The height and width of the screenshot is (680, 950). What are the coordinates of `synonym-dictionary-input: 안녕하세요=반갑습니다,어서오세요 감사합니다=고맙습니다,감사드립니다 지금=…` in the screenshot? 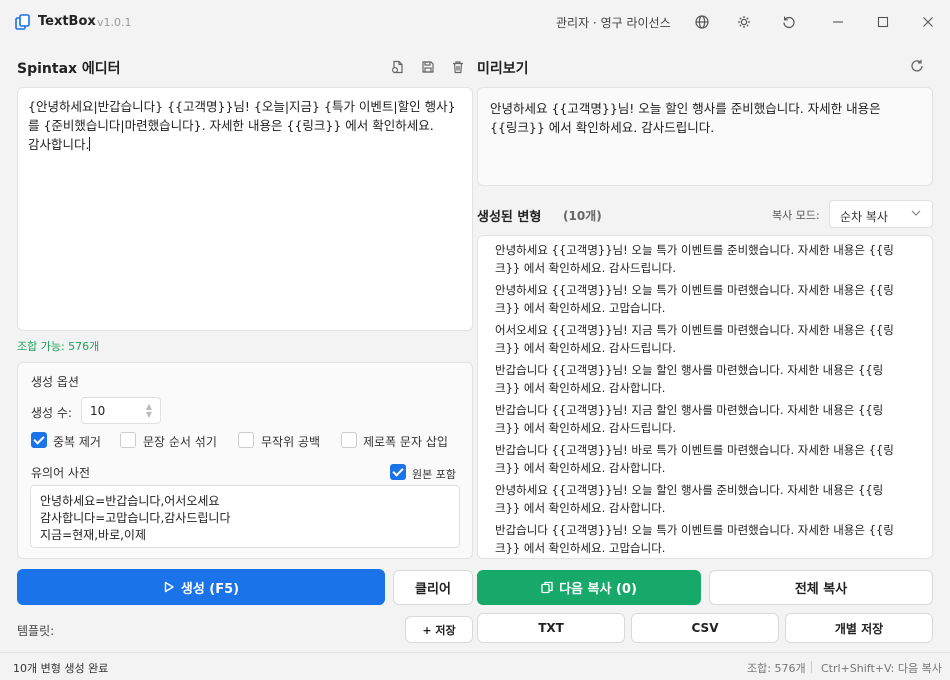 It's located at (245, 516).